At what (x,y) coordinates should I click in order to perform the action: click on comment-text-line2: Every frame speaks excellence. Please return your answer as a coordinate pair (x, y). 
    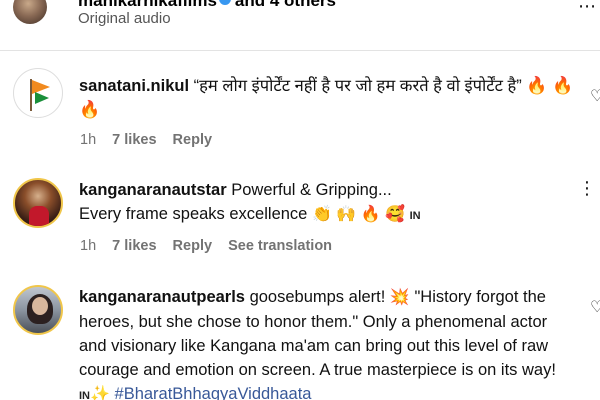
    Looking at the image, I should click on (193, 214).